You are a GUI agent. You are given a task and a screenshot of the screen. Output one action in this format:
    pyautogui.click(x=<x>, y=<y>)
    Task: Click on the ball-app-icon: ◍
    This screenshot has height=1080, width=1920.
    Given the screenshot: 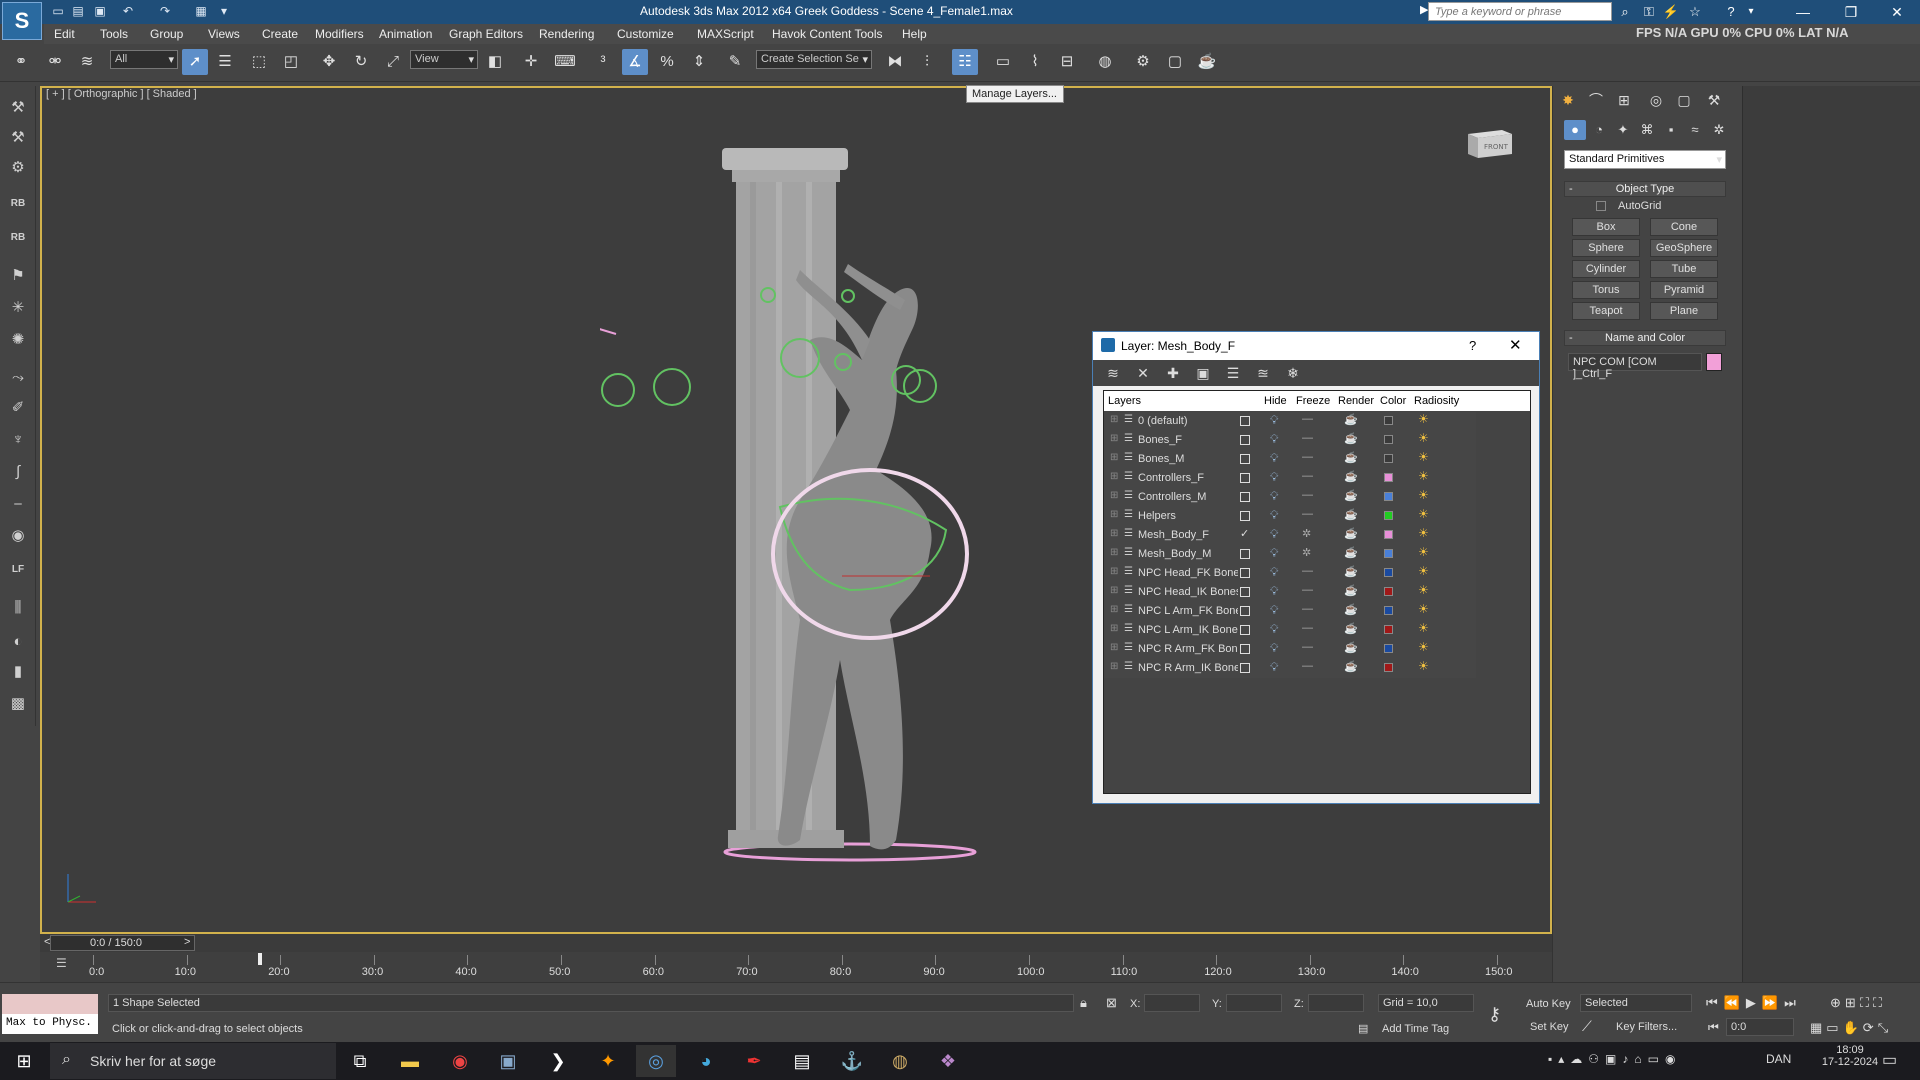 What is the action you would take?
    pyautogui.click(x=900, y=1061)
    